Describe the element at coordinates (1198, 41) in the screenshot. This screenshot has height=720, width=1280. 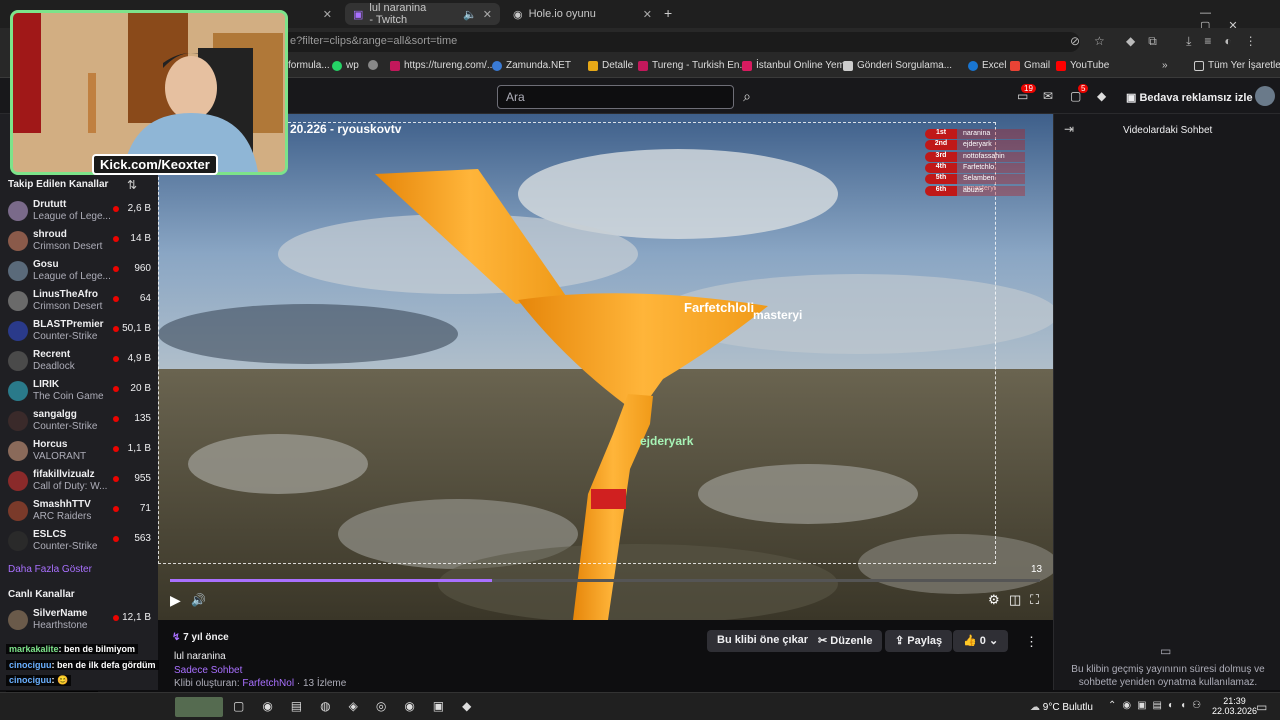
I see `extensions-icons: ◆⧉ ⤓≡◐⋮` at that location.